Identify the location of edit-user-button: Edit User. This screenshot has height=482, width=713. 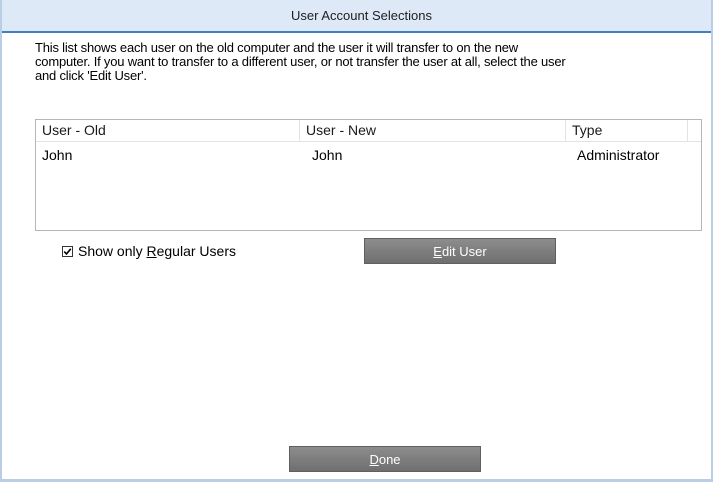
(460, 251).